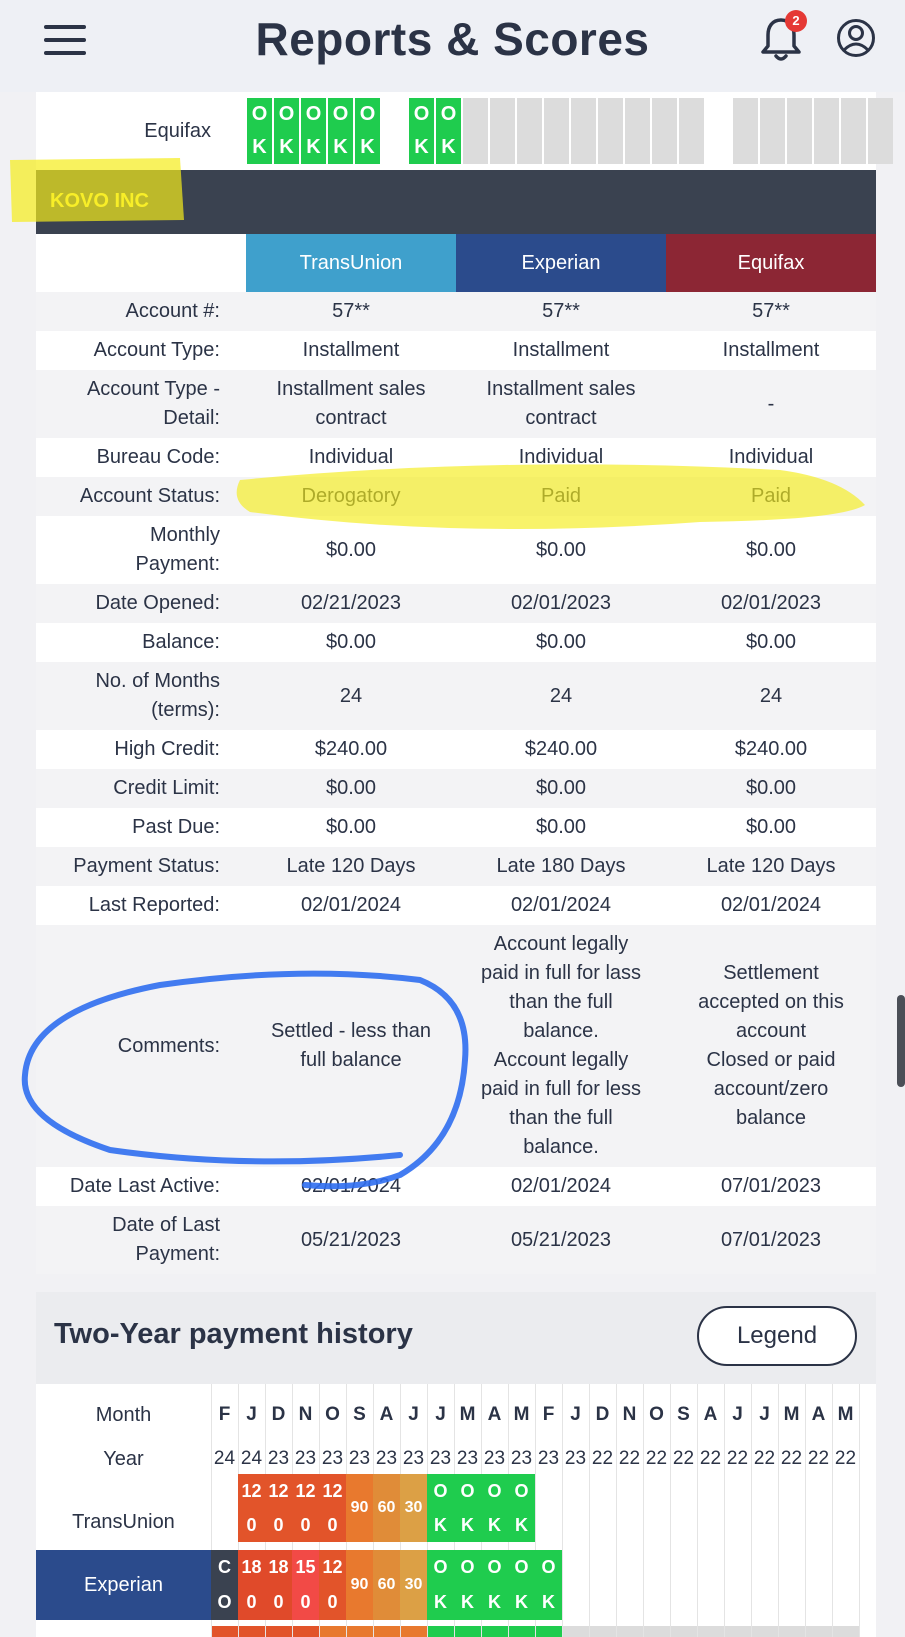 The width and height of the screenshot is (905, 1637). What do you see at coordinates (452, 46) in the screenshot?
I see `app-header: Reports & Scores 2` at bounding box center [452, 46].